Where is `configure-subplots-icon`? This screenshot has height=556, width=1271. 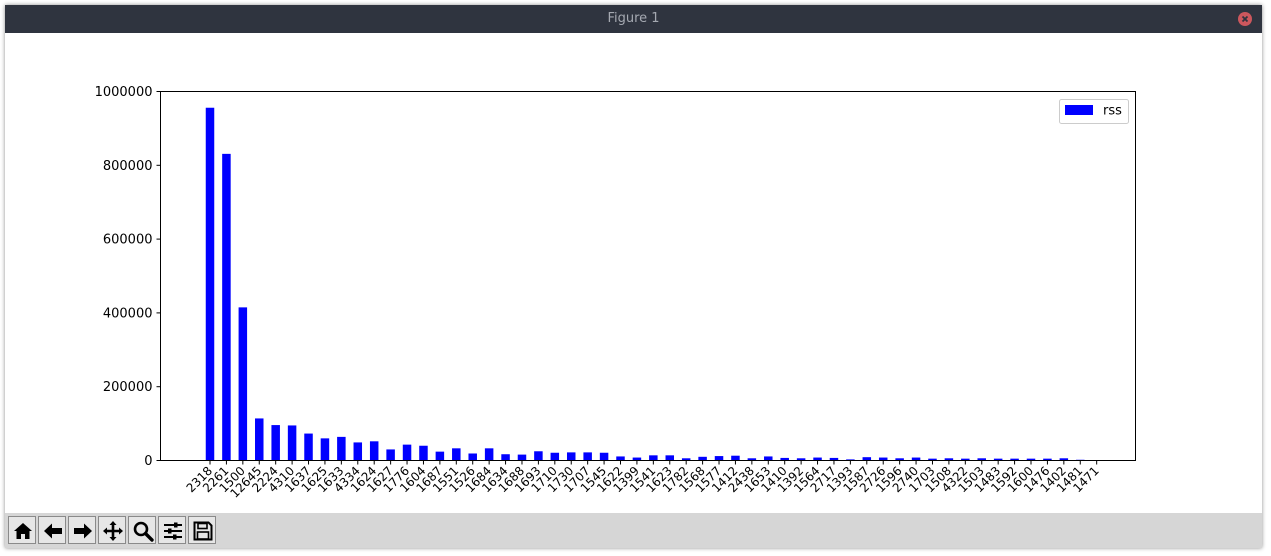 configure-subplots-icon is located at coordinates (173, 531).